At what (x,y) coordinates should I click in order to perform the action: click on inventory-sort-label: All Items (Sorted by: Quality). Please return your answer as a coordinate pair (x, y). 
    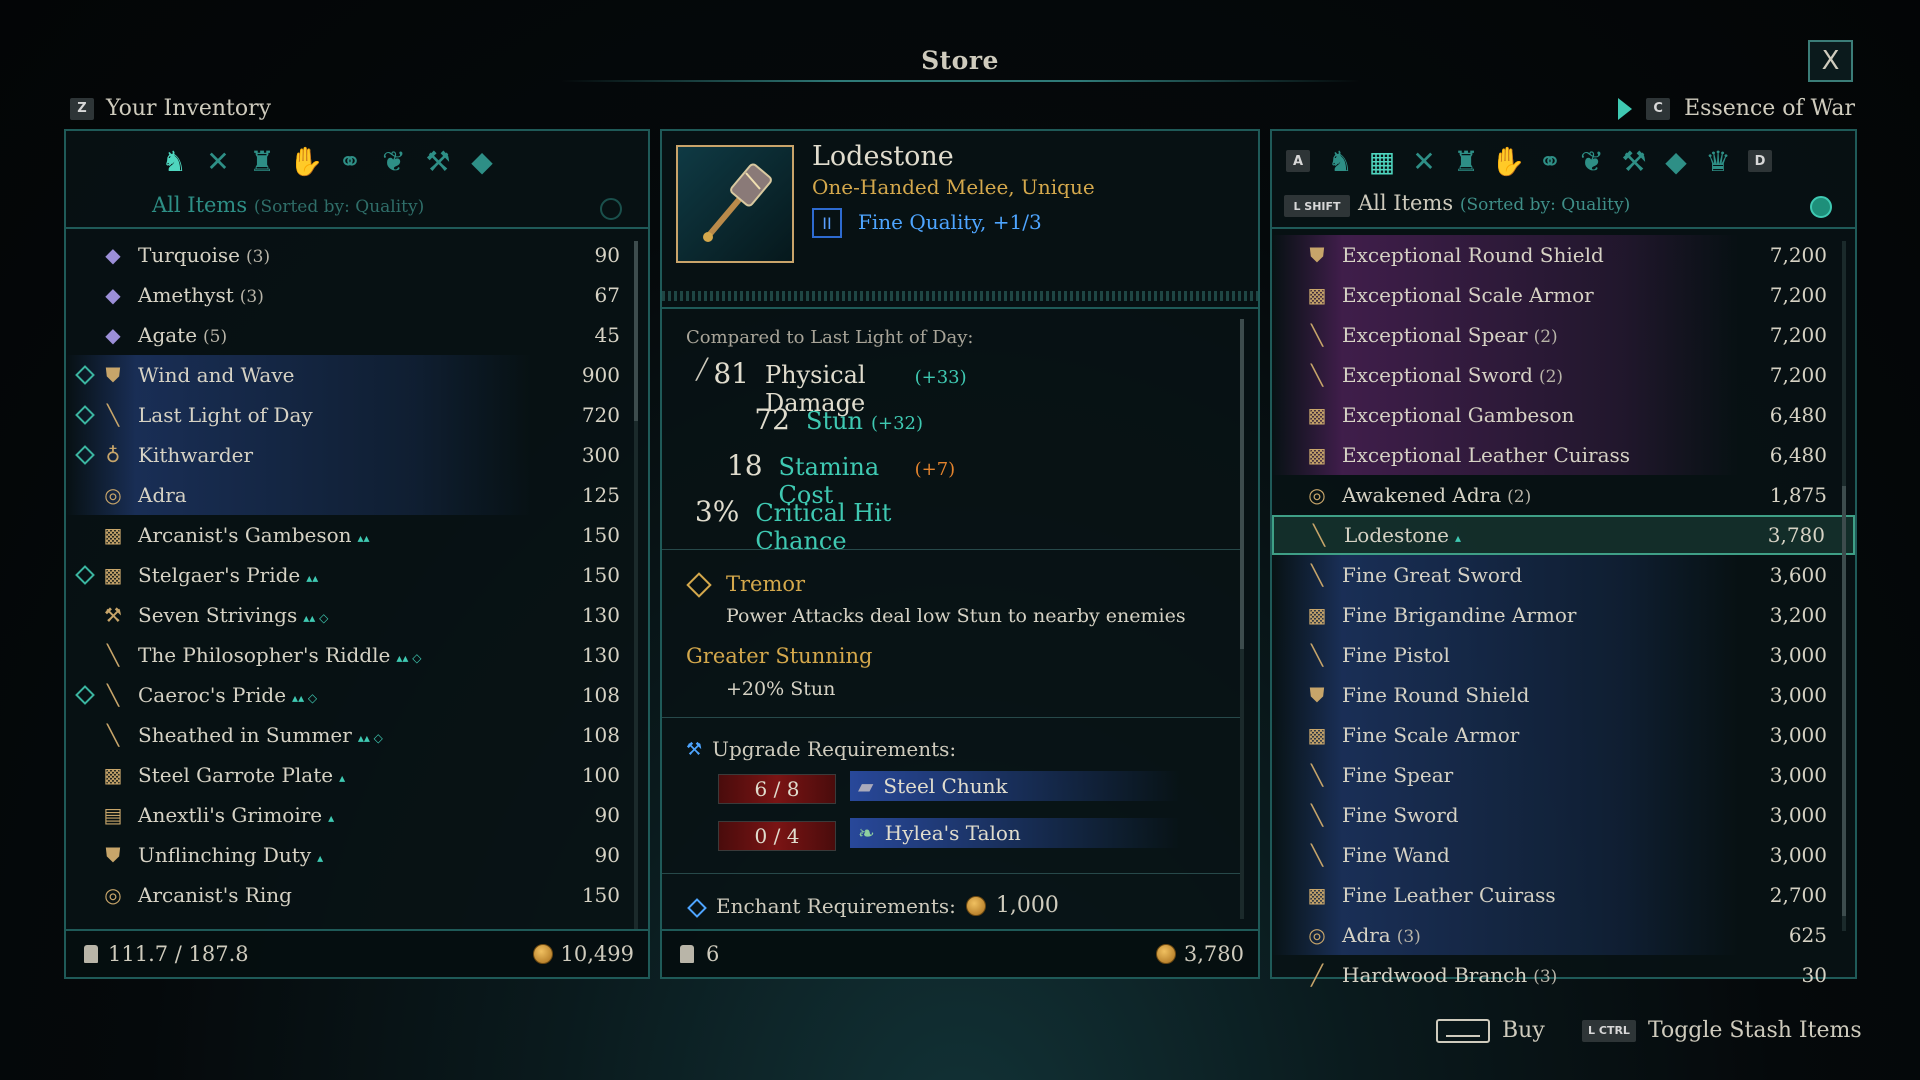
    Looking at the image, I should click on (288, 205).